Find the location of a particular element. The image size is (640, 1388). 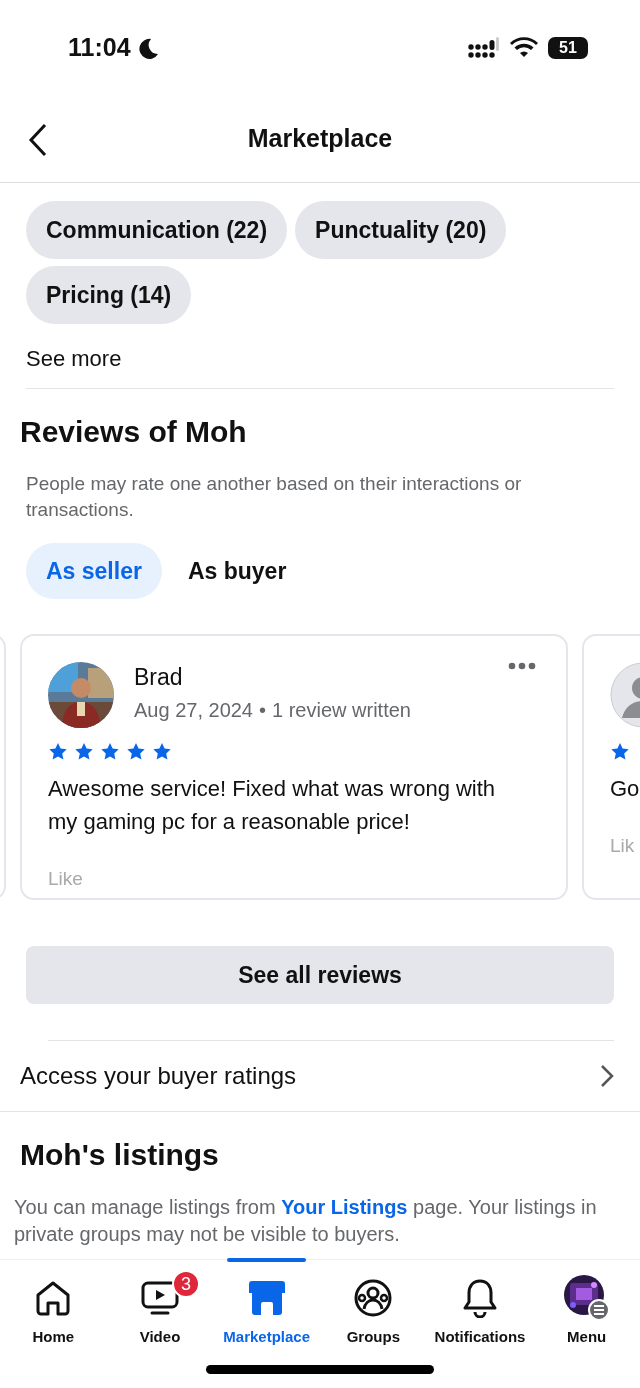

section-description: People may rate one another based on their interactions or transactions. is located at coordinates (274, 497).